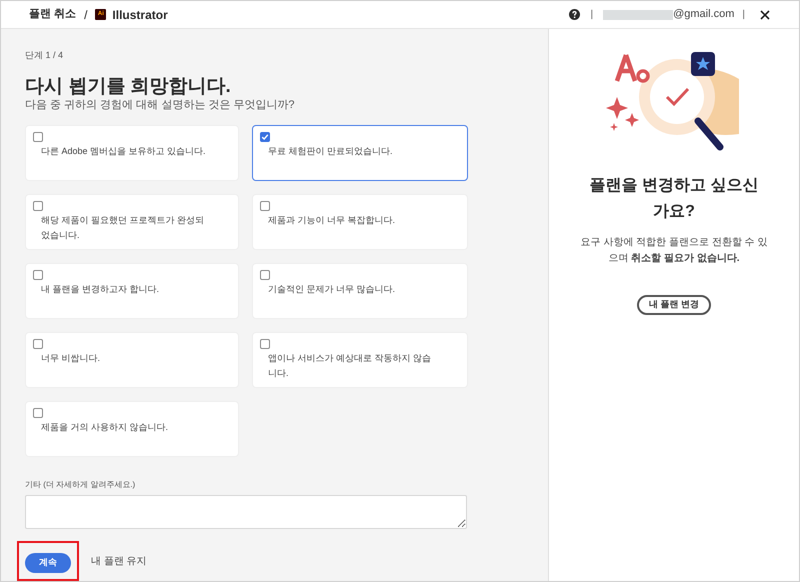 The height and width of the screenshot is (582, 800). Describe the element at coordinates (673, 305) in the screenshot. I see `change-plan-button: 내 플랜 변경` at that location.